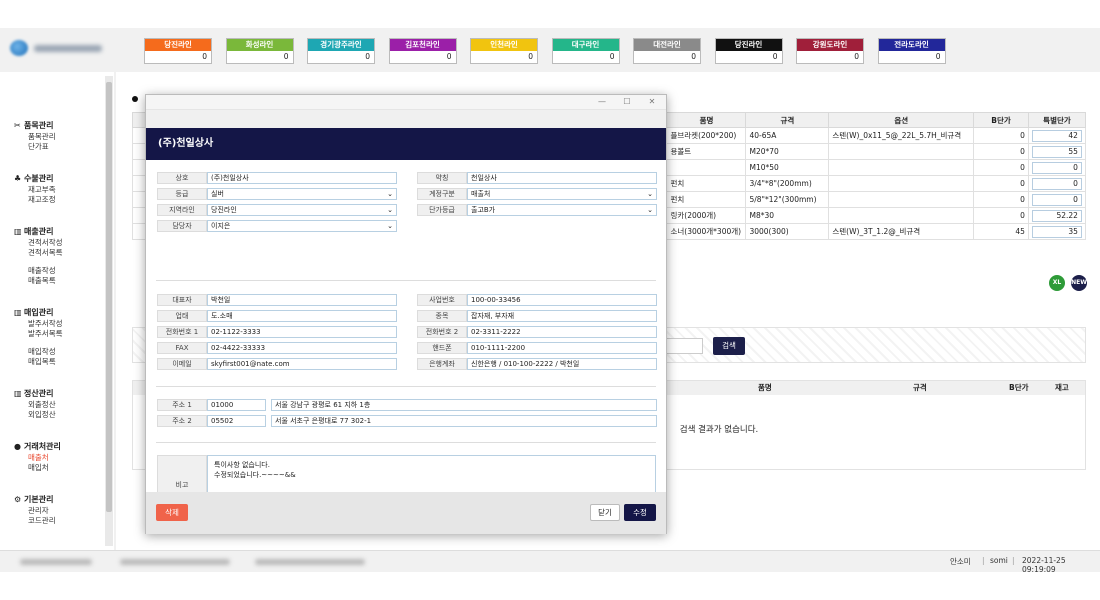  Describe the element at coordinates (35, 179) in the screenshot. I see `menu-title: ♣ 수불관리` at that location.